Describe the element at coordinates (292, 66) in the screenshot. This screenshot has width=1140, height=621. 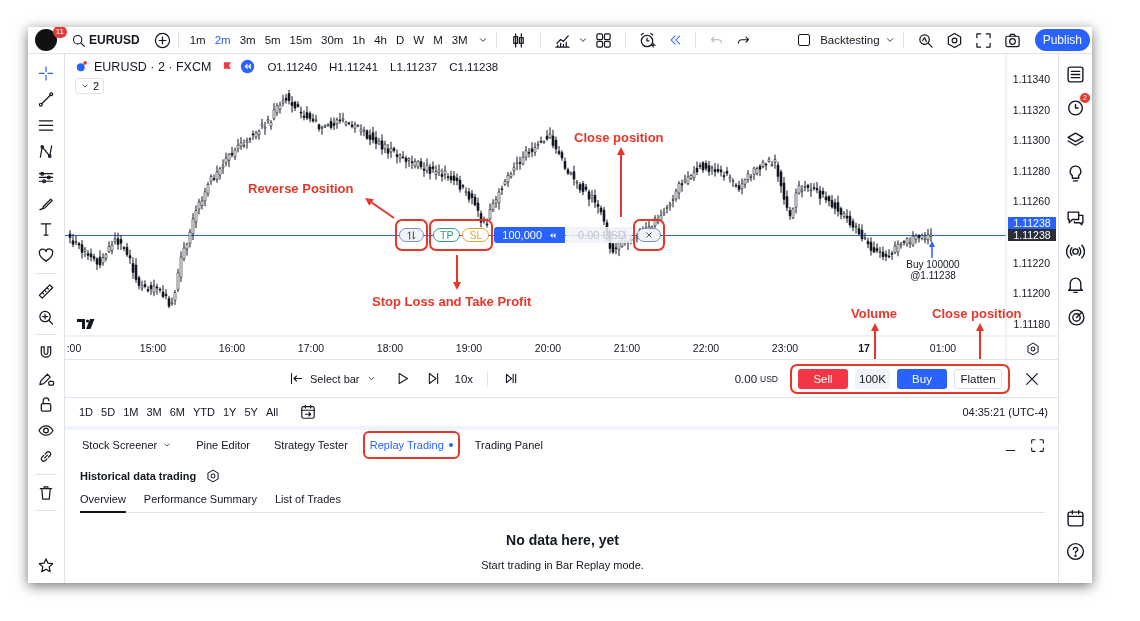
I see `ohlc-value: O1.11240` at that location.